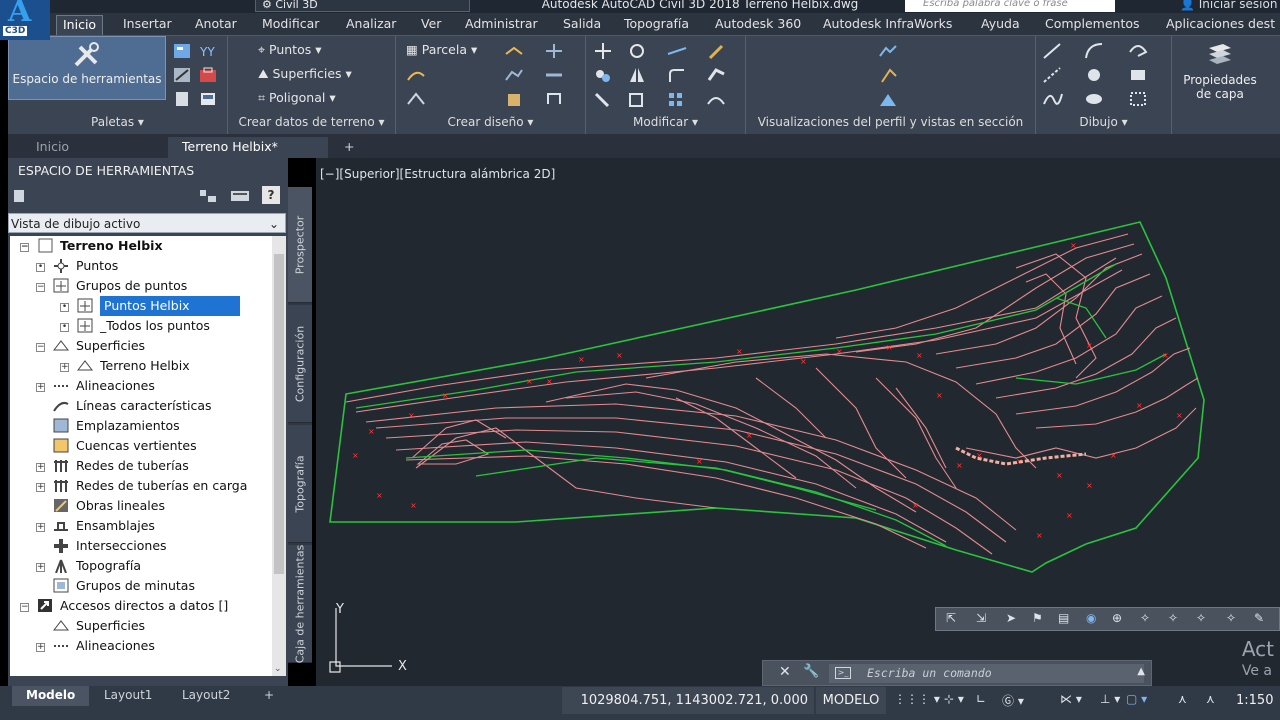 The image size is (1280, 720). What do you see at coordinates (555, 99) in the screenshot?
I see `assembly-icon` at bounding box center [555, 99].